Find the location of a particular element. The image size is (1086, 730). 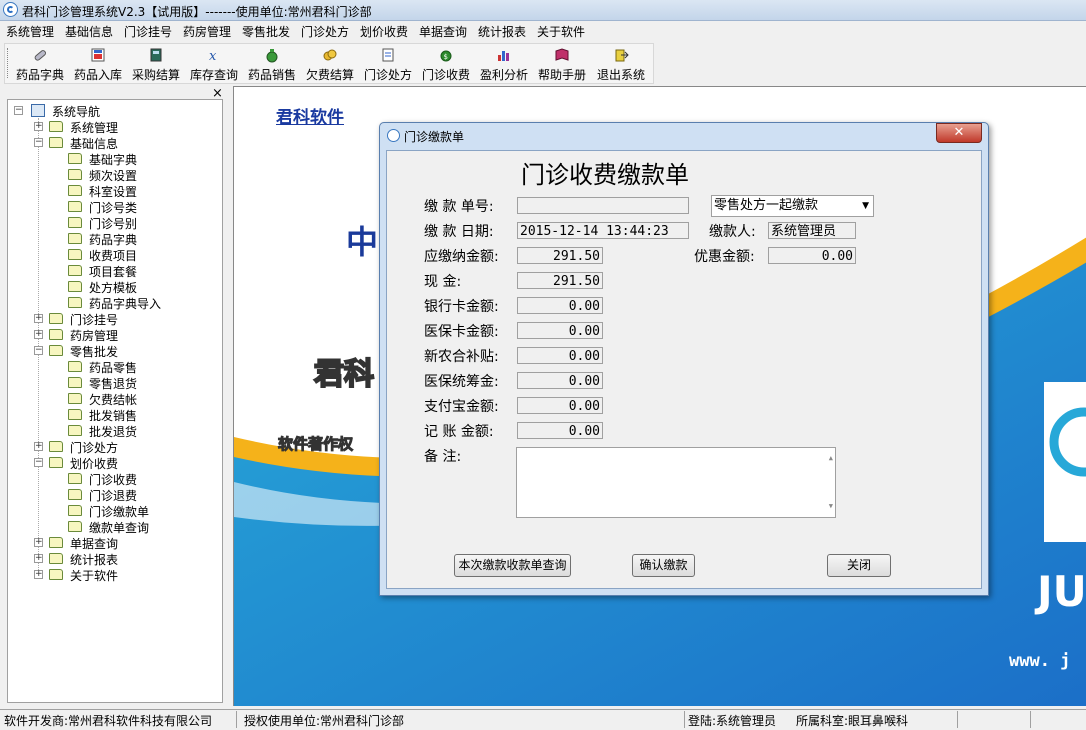

credit-field: 0.00 is located at coordinates (560, 430).